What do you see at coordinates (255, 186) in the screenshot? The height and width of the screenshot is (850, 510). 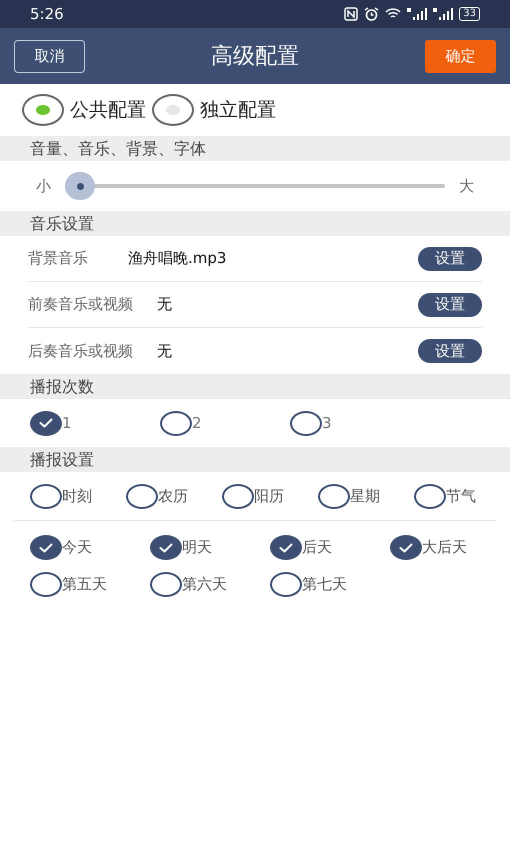 I see `slider-track` at bounding box center [255, 186].